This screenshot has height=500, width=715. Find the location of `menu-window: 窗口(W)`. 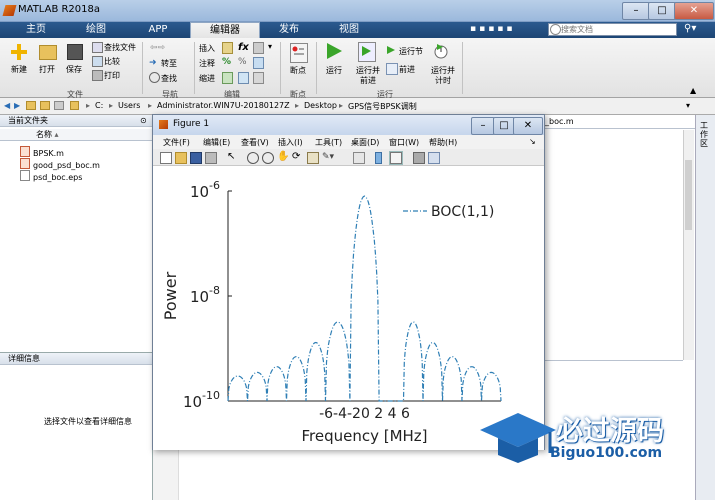

menu-window: 窗口(W) is located at coordinates (404, 142).